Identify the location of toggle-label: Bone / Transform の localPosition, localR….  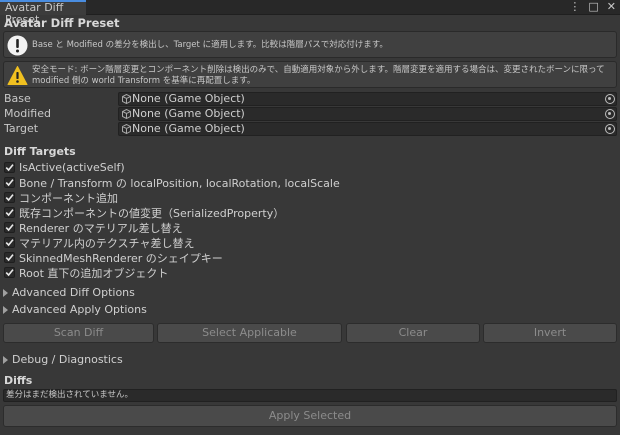
(179, 183).